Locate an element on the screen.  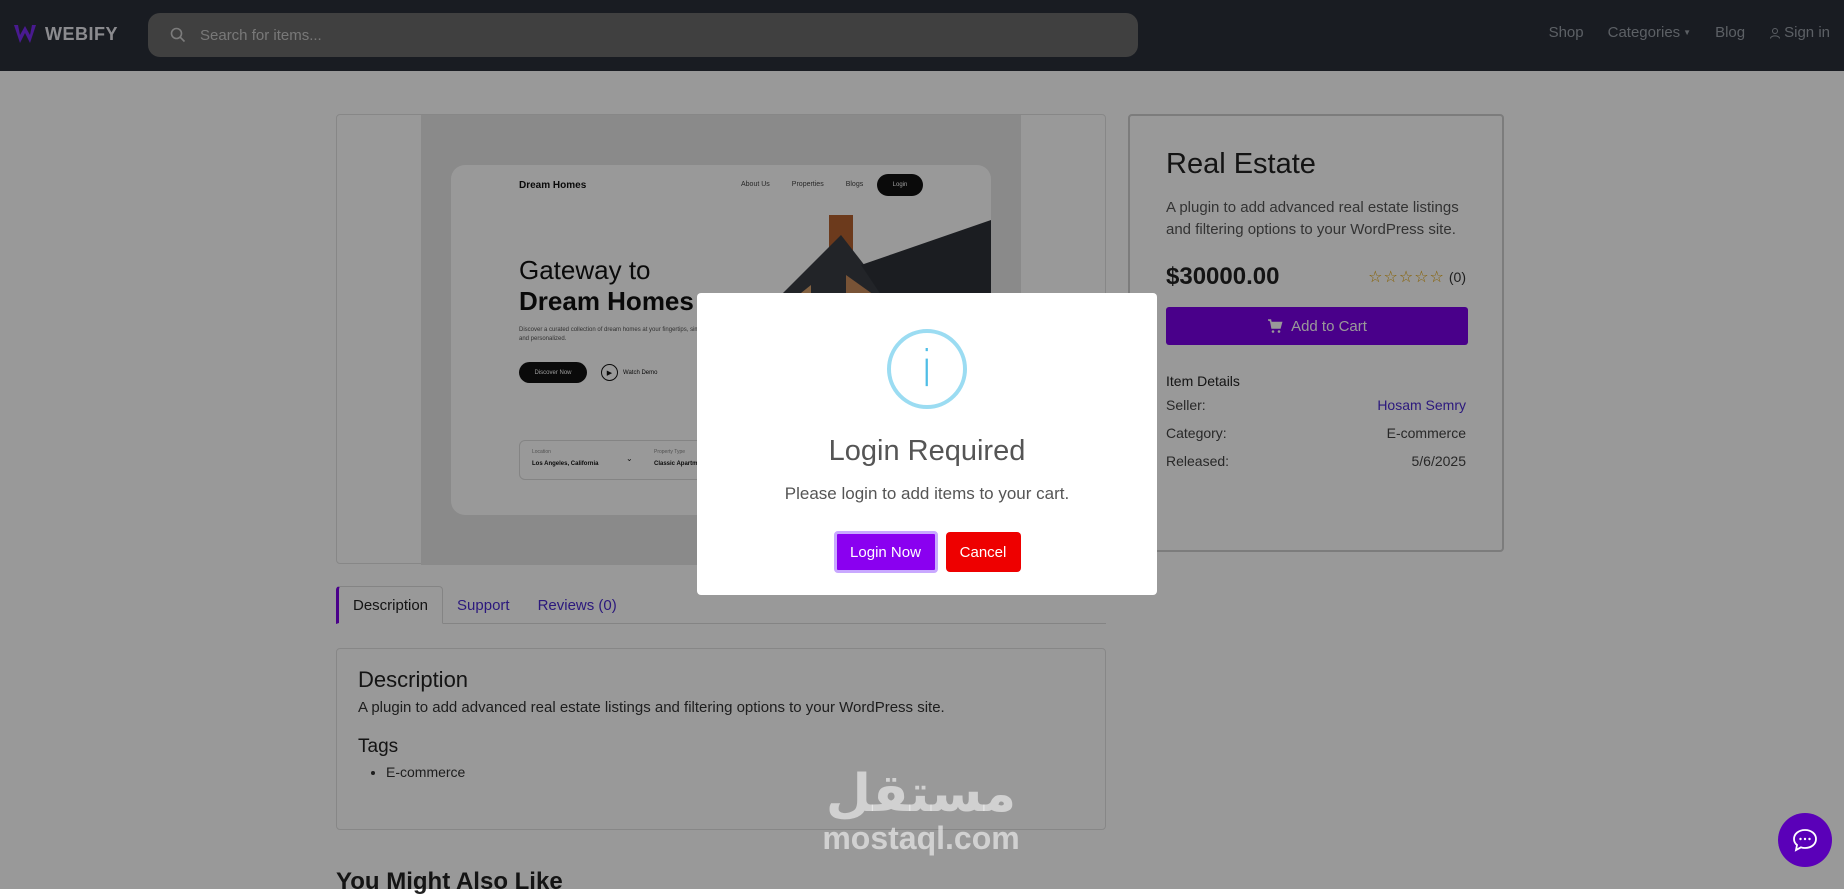
info-icon: i is located at coordinates (927, 369).